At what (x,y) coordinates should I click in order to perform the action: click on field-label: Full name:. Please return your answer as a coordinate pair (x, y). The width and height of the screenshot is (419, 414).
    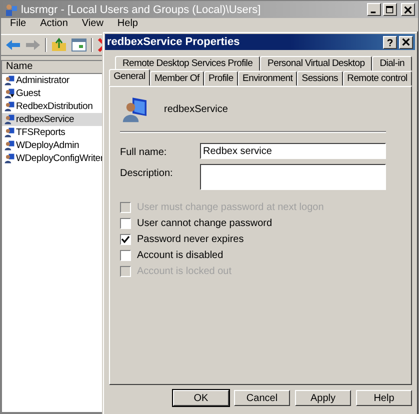
    Looking at the image, I should click on (144, 152).